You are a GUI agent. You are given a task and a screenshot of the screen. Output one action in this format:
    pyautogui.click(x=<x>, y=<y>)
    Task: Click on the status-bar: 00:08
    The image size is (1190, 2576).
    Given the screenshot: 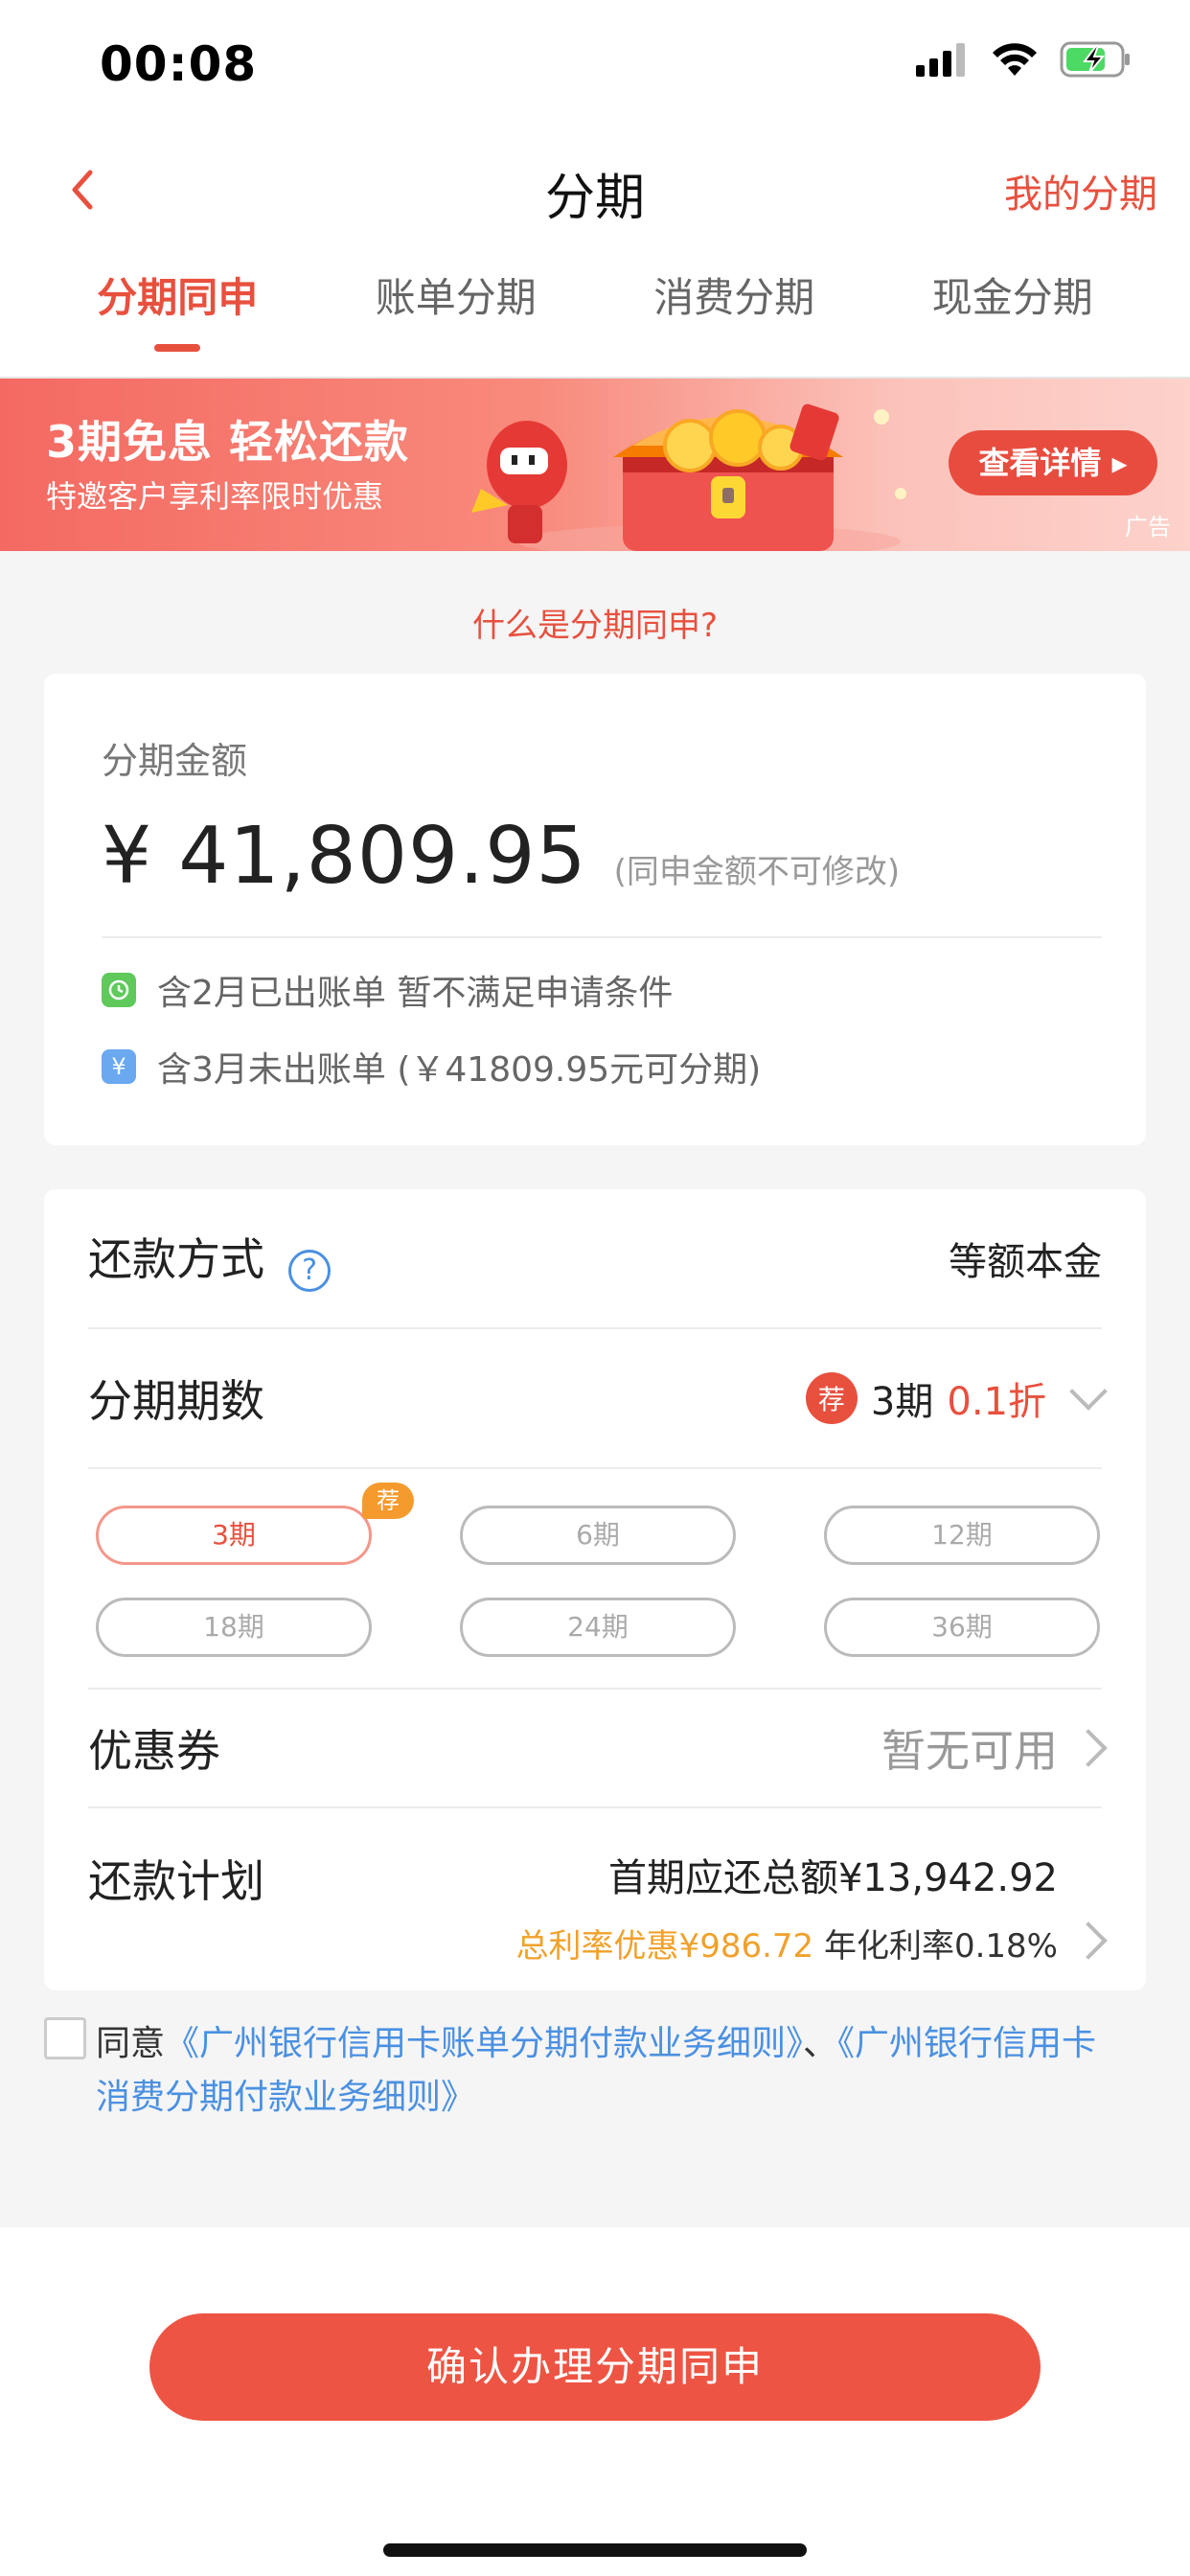 What is the action you would take?
    pyautogui.click(x=595, y=67)
    